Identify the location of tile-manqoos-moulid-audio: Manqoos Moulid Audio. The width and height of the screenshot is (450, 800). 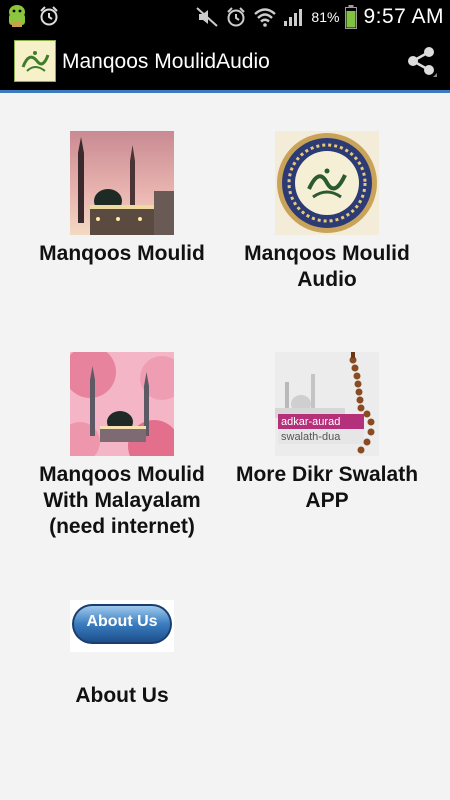
(327, 212).